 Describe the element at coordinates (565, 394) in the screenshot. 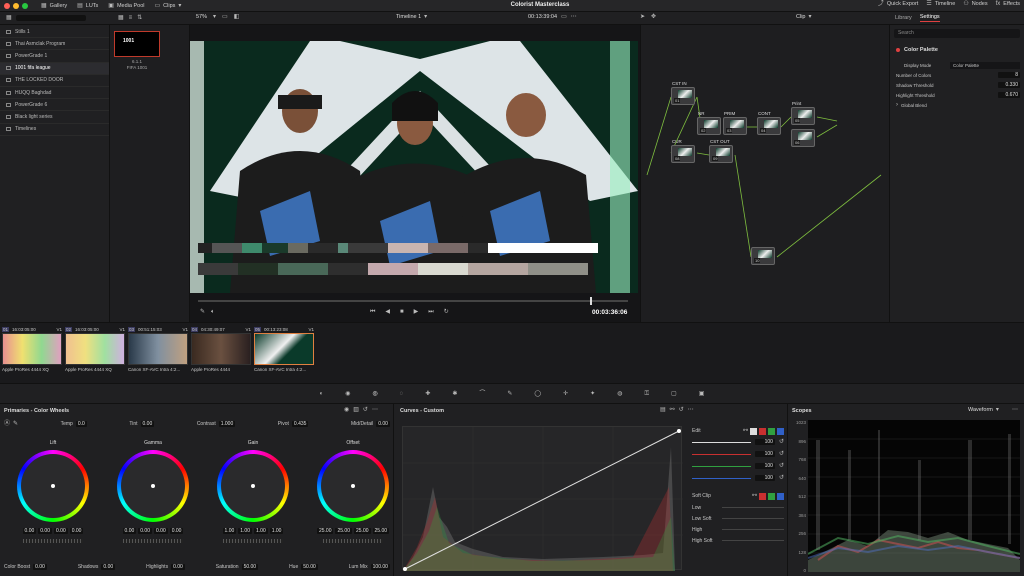

I see `tracker-icon: ✛` at that location.